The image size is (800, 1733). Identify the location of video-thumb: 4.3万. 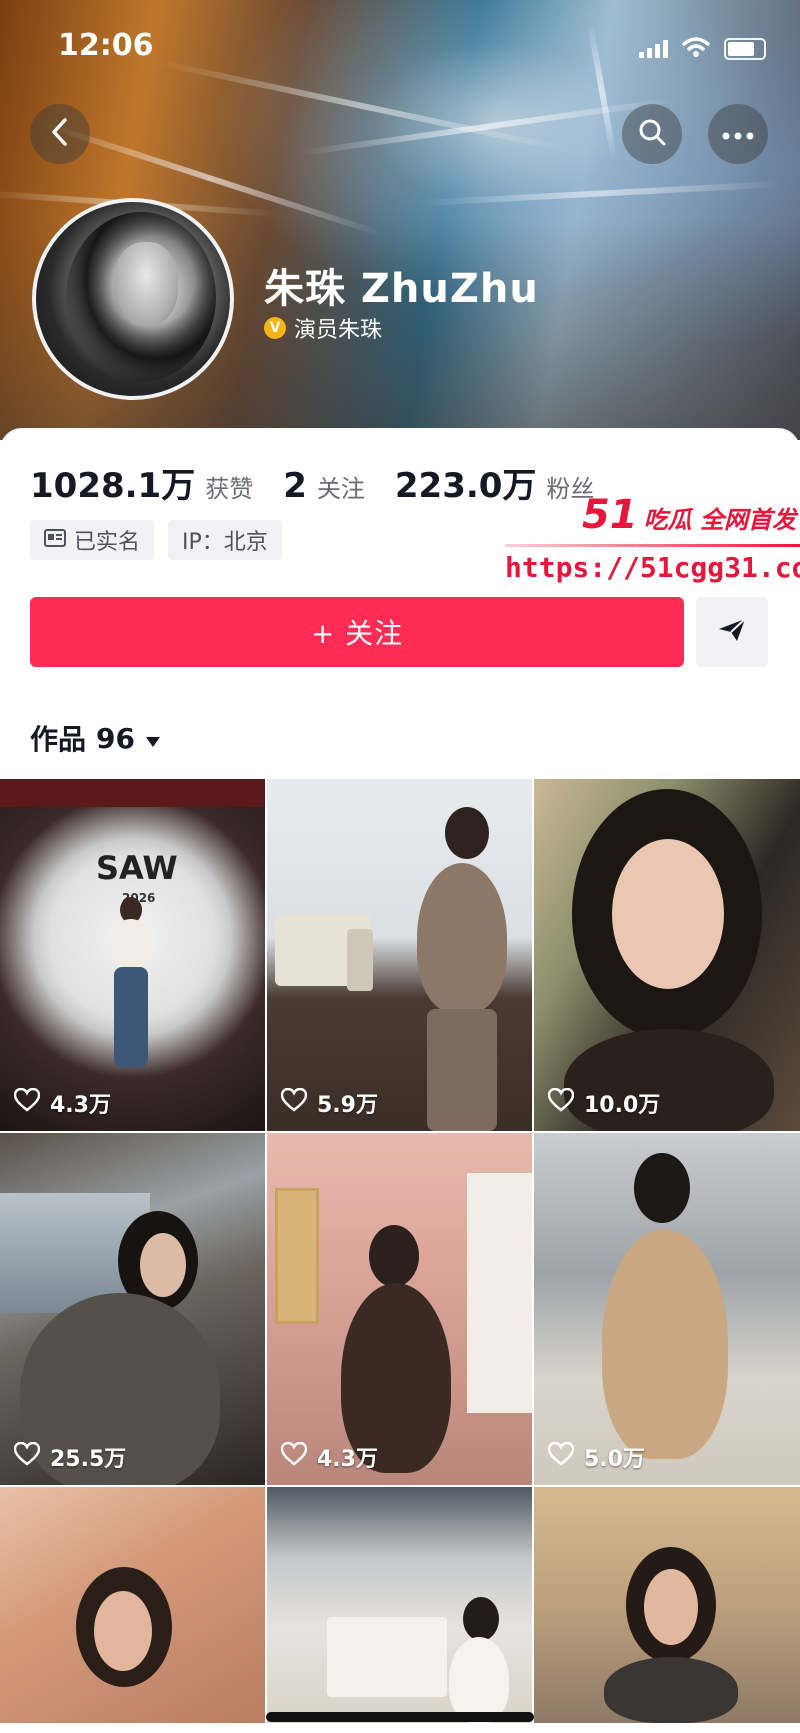
(399, 1309).